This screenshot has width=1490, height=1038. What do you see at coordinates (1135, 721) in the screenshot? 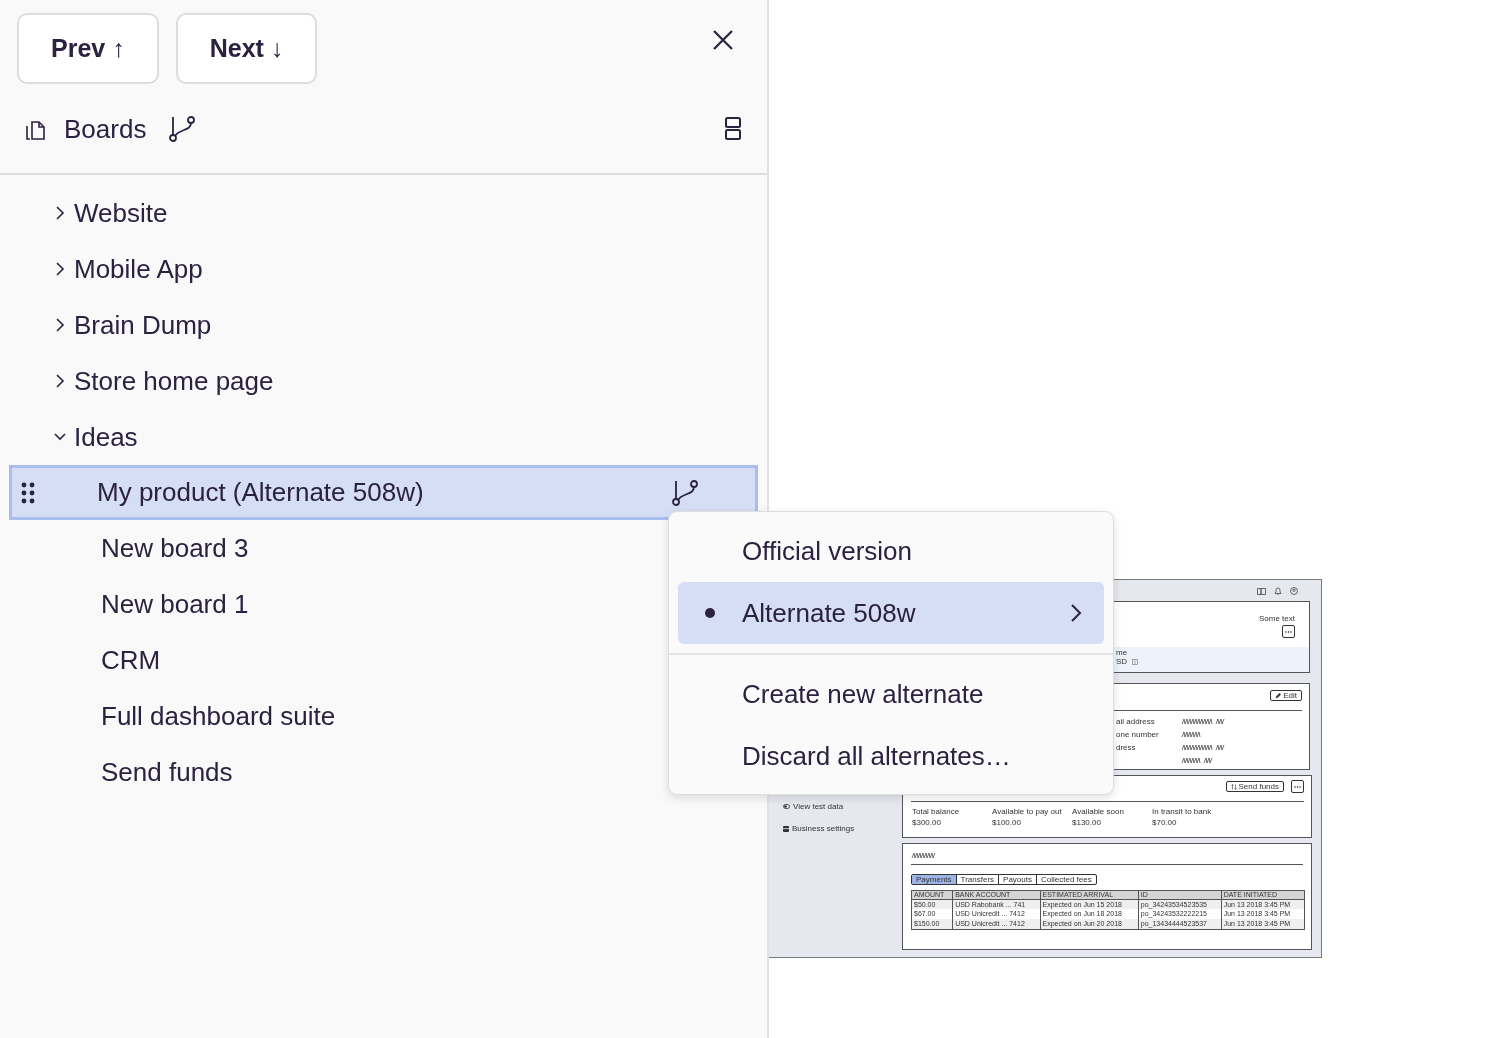
I see `field-label: ail address` at bounding box center [1135, 721].